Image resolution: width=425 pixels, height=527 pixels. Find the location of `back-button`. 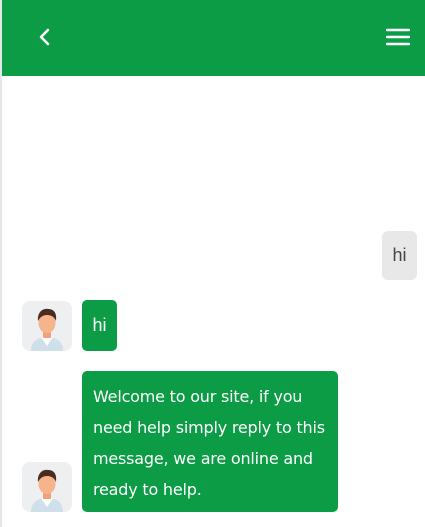

back-button is located at coordinates (45, 37).